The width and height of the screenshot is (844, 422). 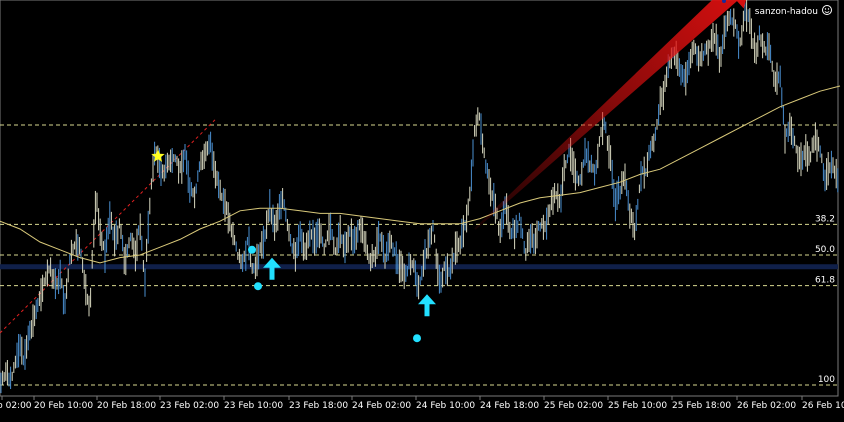 What do you see at coordinates (509, 406) in the screenshot?
I see `x-tick-label: 24 Feb 18:00` at bounding box center [509, 406].